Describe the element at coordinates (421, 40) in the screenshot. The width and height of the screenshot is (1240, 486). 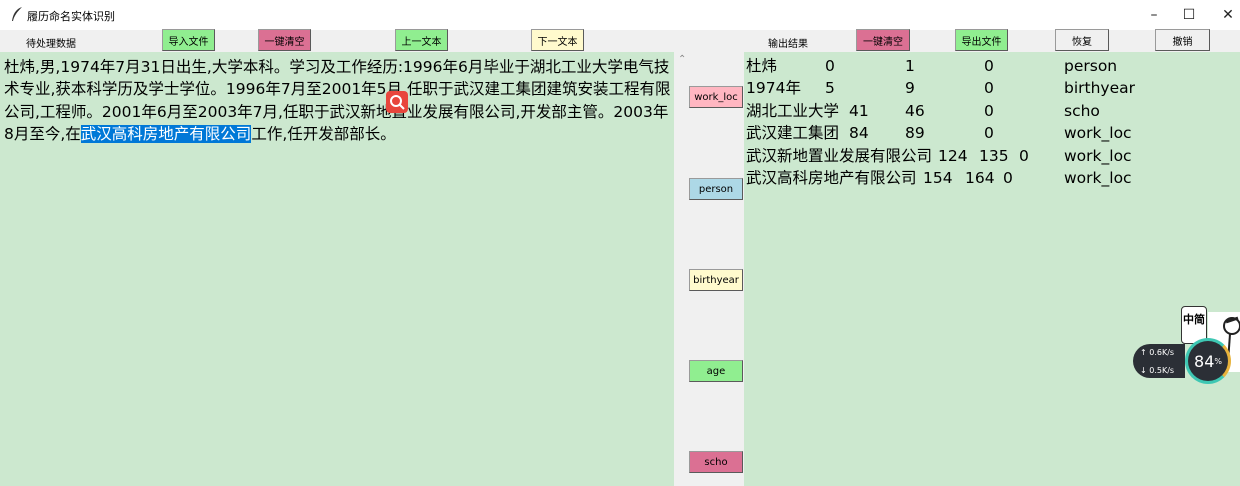
I see `previous-text-button: 上一文本` at that location.